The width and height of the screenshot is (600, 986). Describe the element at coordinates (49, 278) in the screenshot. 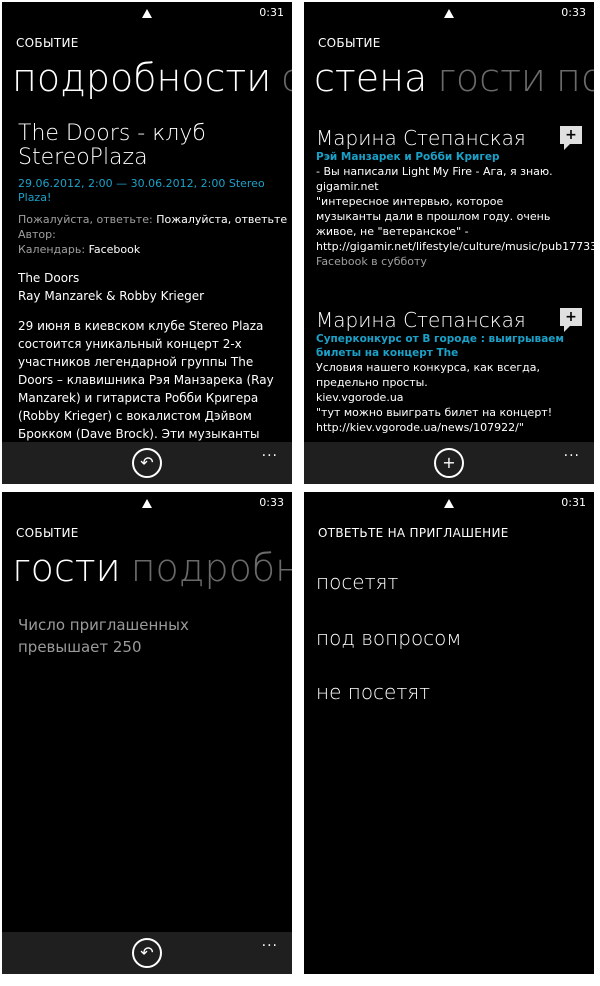

I see `desc-line: The Doors` at that location.